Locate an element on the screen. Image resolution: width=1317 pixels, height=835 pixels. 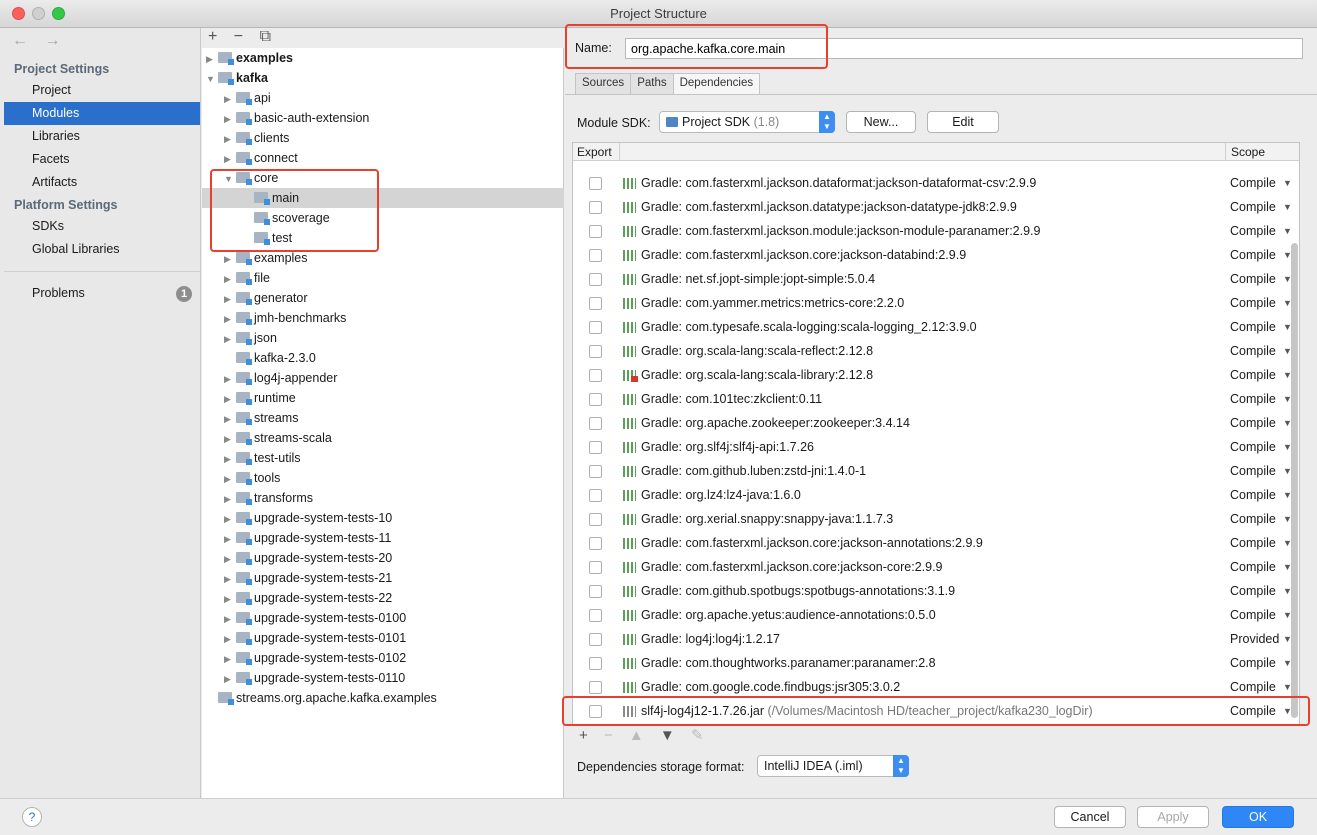
tab-dependencies: Dependencies is located at coordinates (716, 83).